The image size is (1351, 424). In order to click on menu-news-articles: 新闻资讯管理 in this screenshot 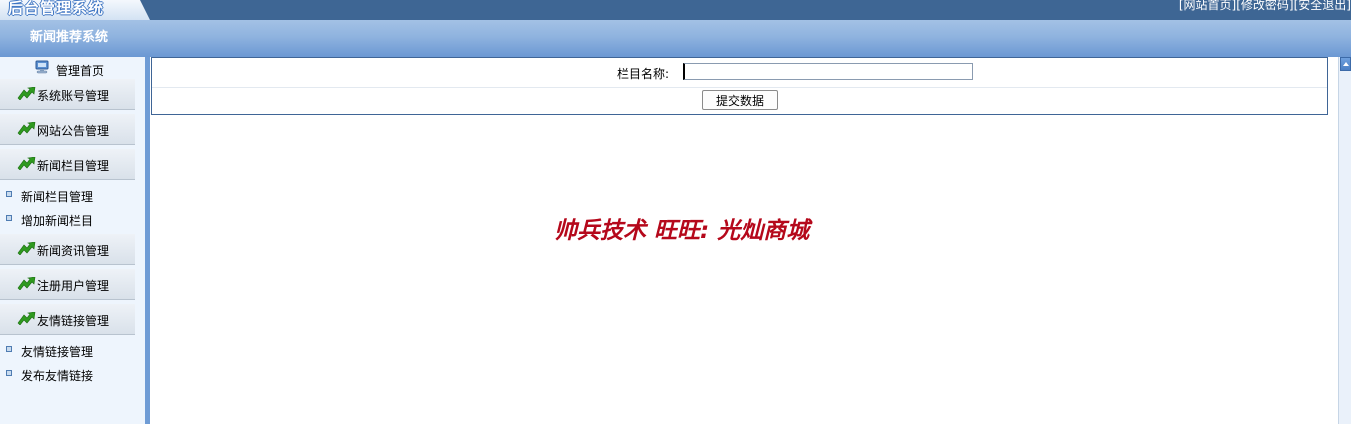, I will do `click(67, 249)`.